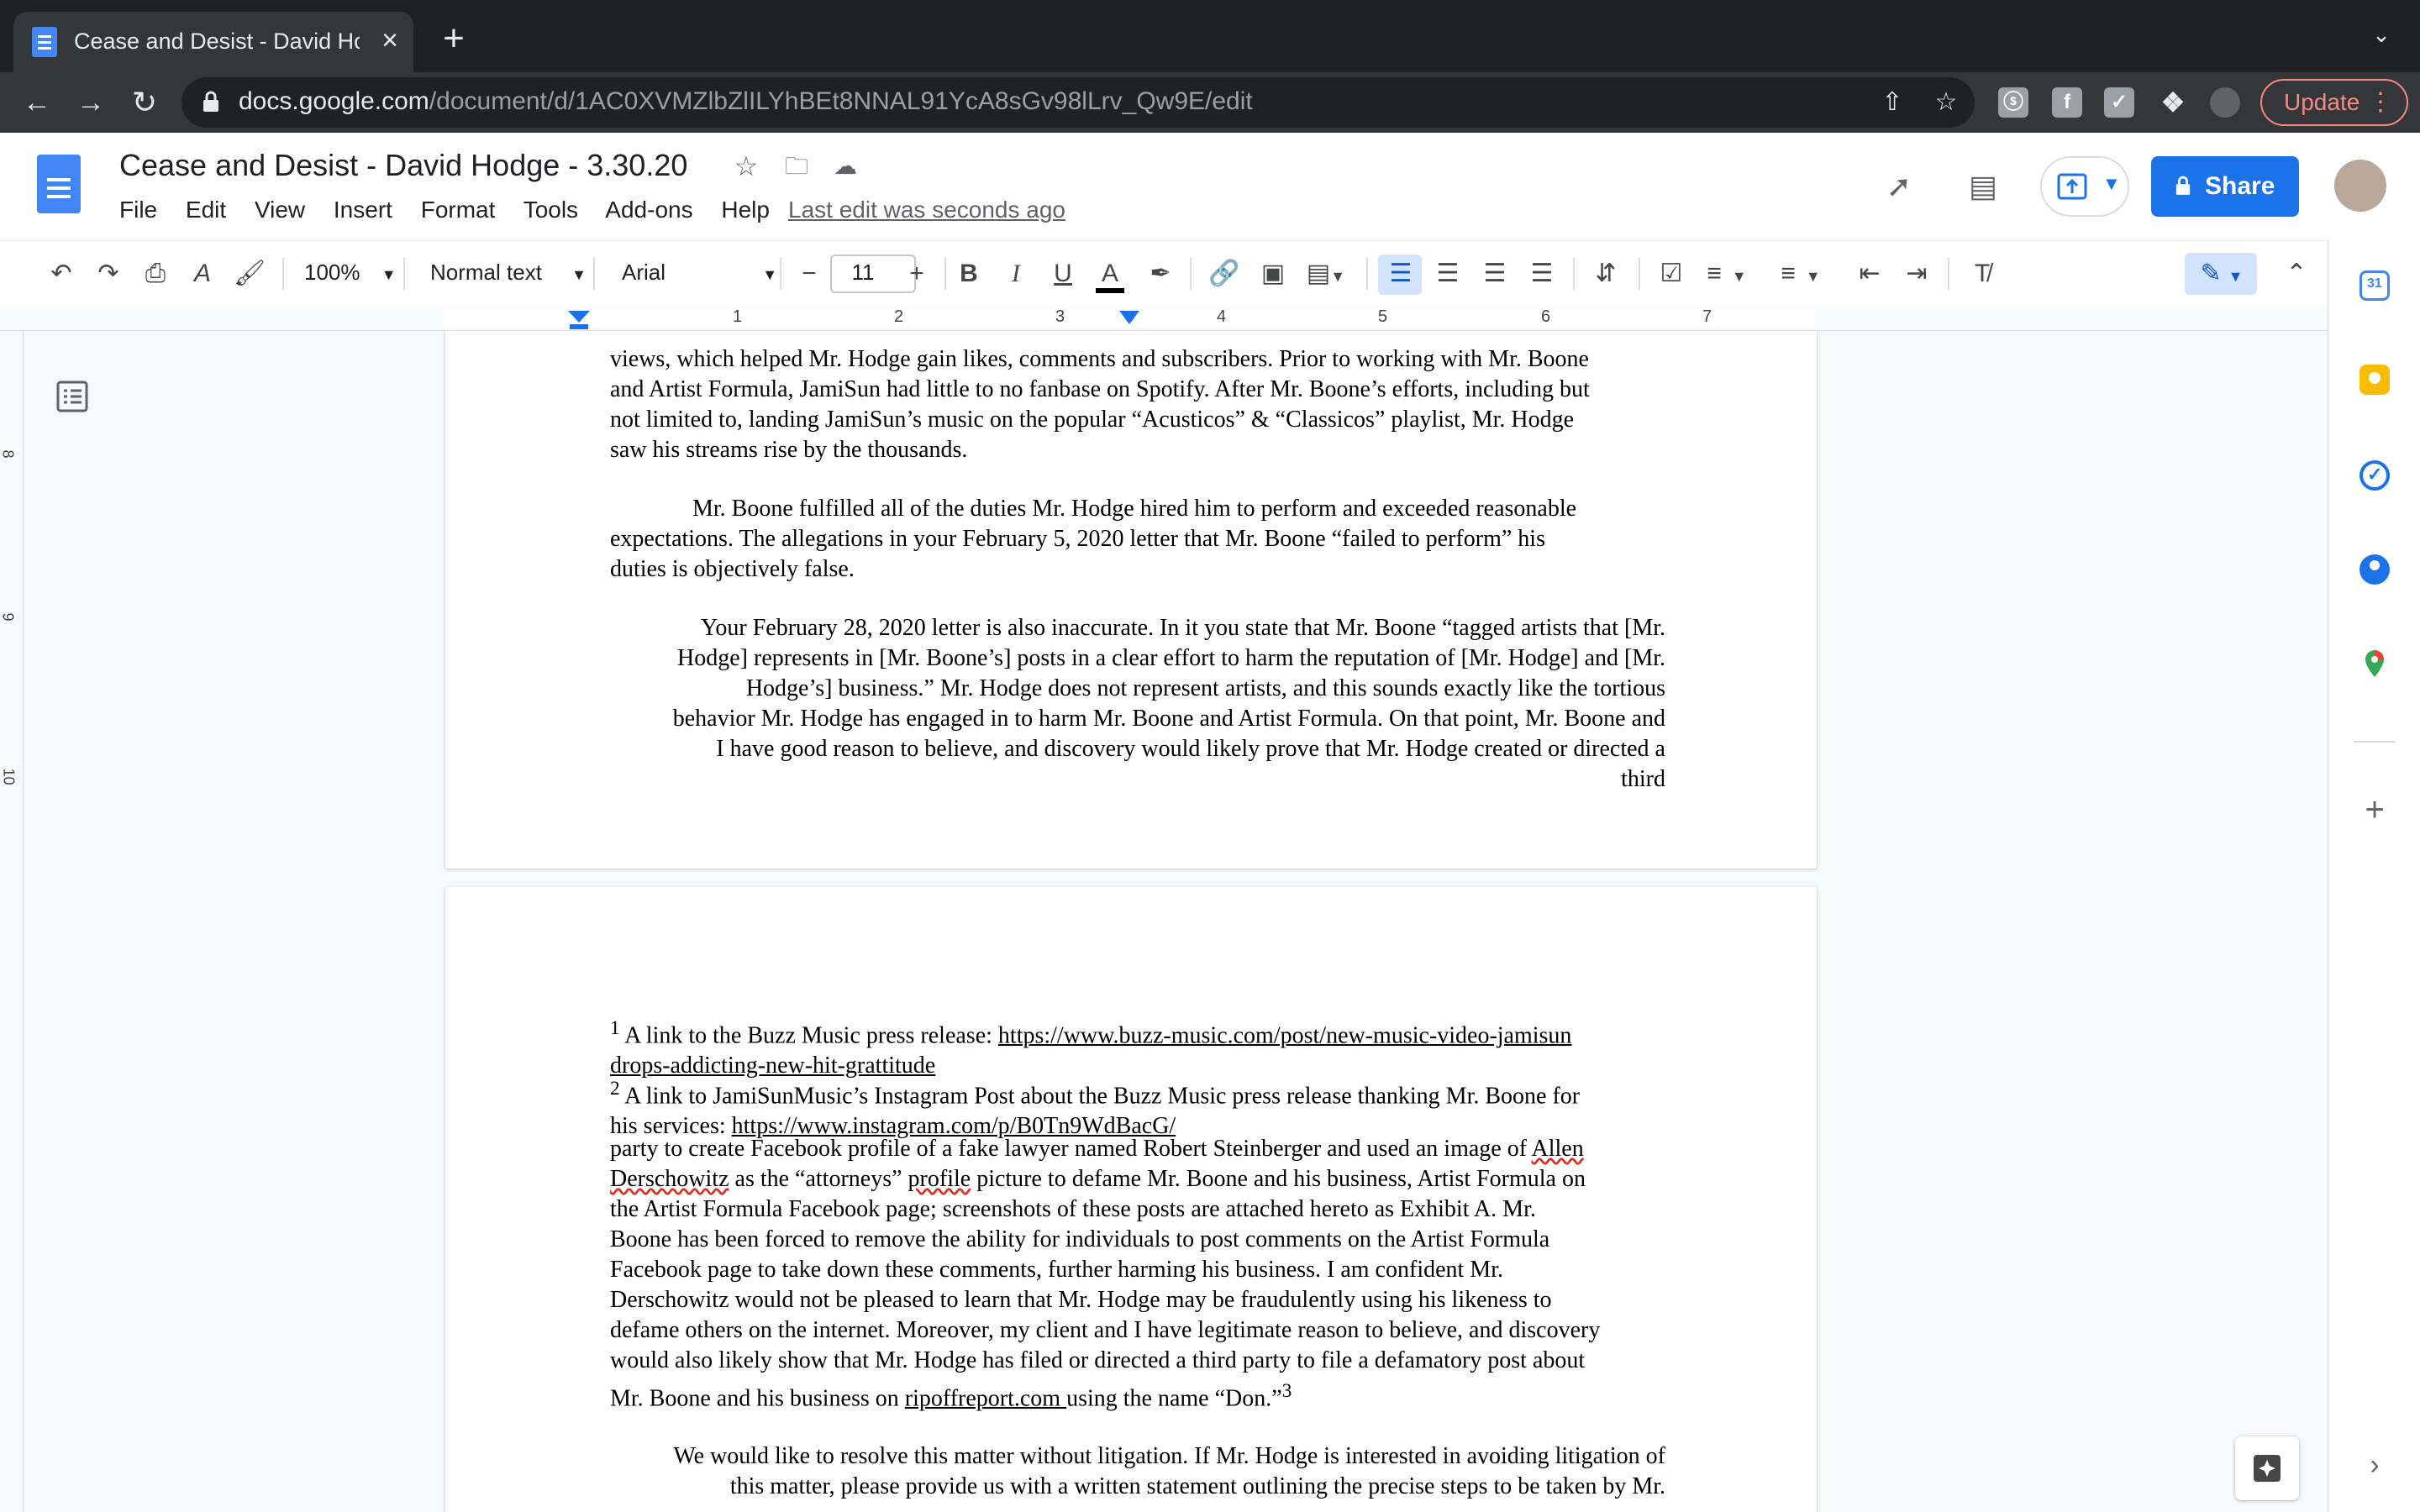 Image resolution: width=2420 pixels, height=1512 pixels. I want to click on paint-format-icon: 🖌, so click(250, 274).